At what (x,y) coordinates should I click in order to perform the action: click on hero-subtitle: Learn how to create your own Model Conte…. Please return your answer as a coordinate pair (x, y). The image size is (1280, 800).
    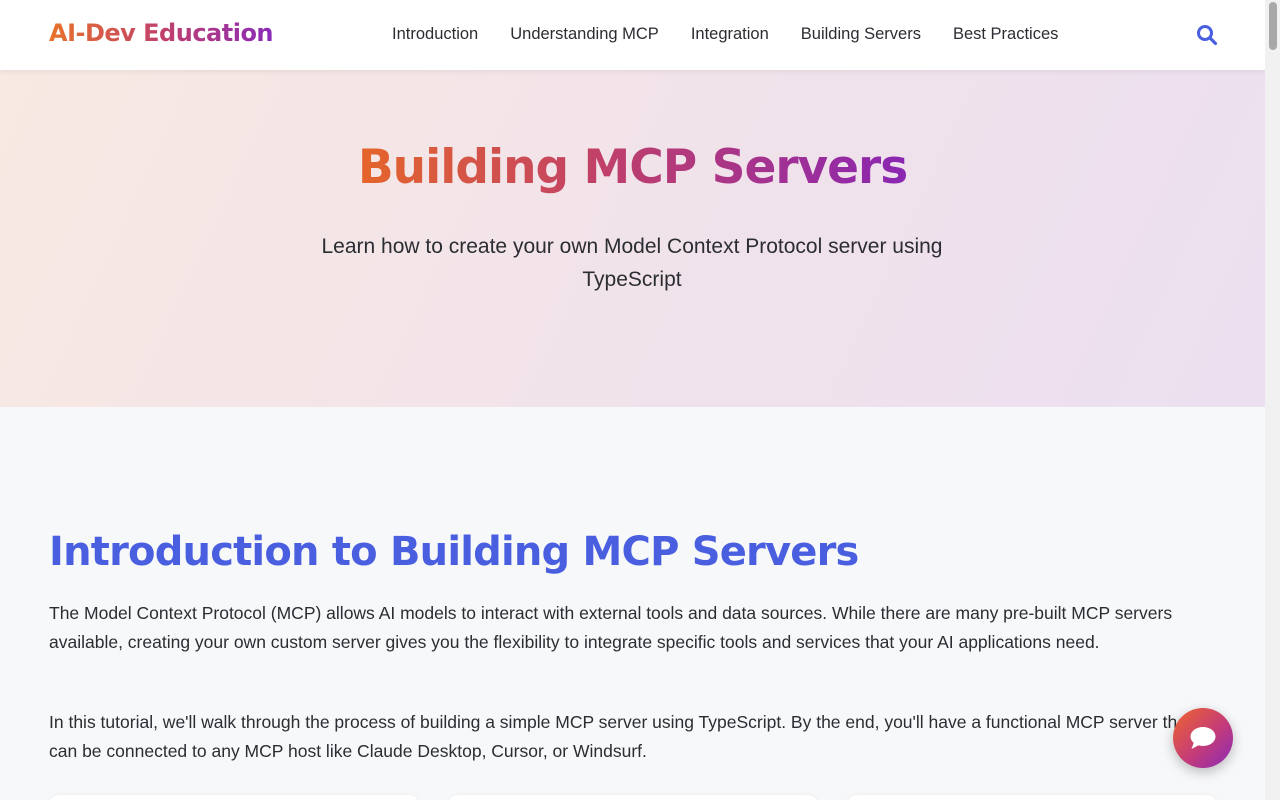
    Looking at the image, I should click on (632, 263).